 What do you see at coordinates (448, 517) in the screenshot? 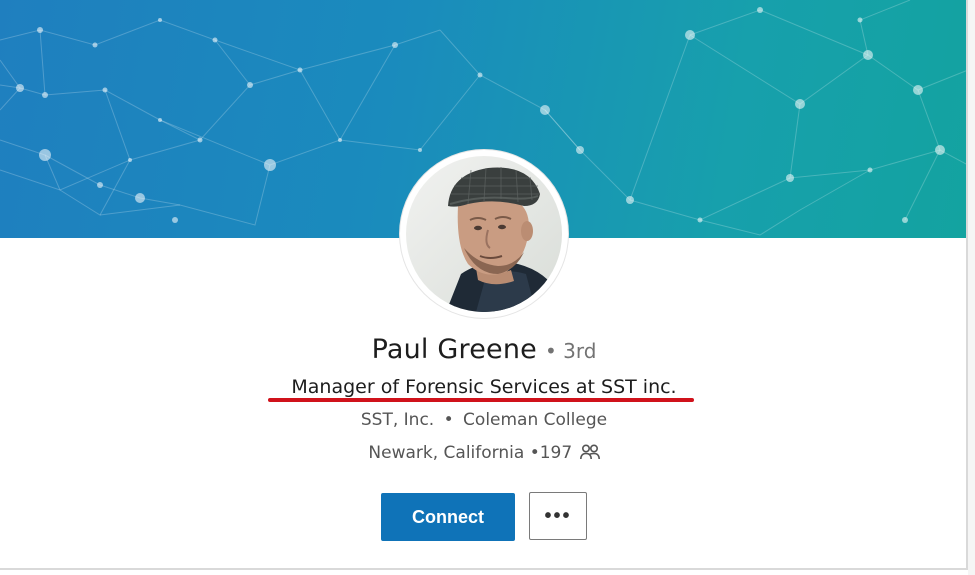
I see `connect-button: Connect` at bounding box center [448, 517].